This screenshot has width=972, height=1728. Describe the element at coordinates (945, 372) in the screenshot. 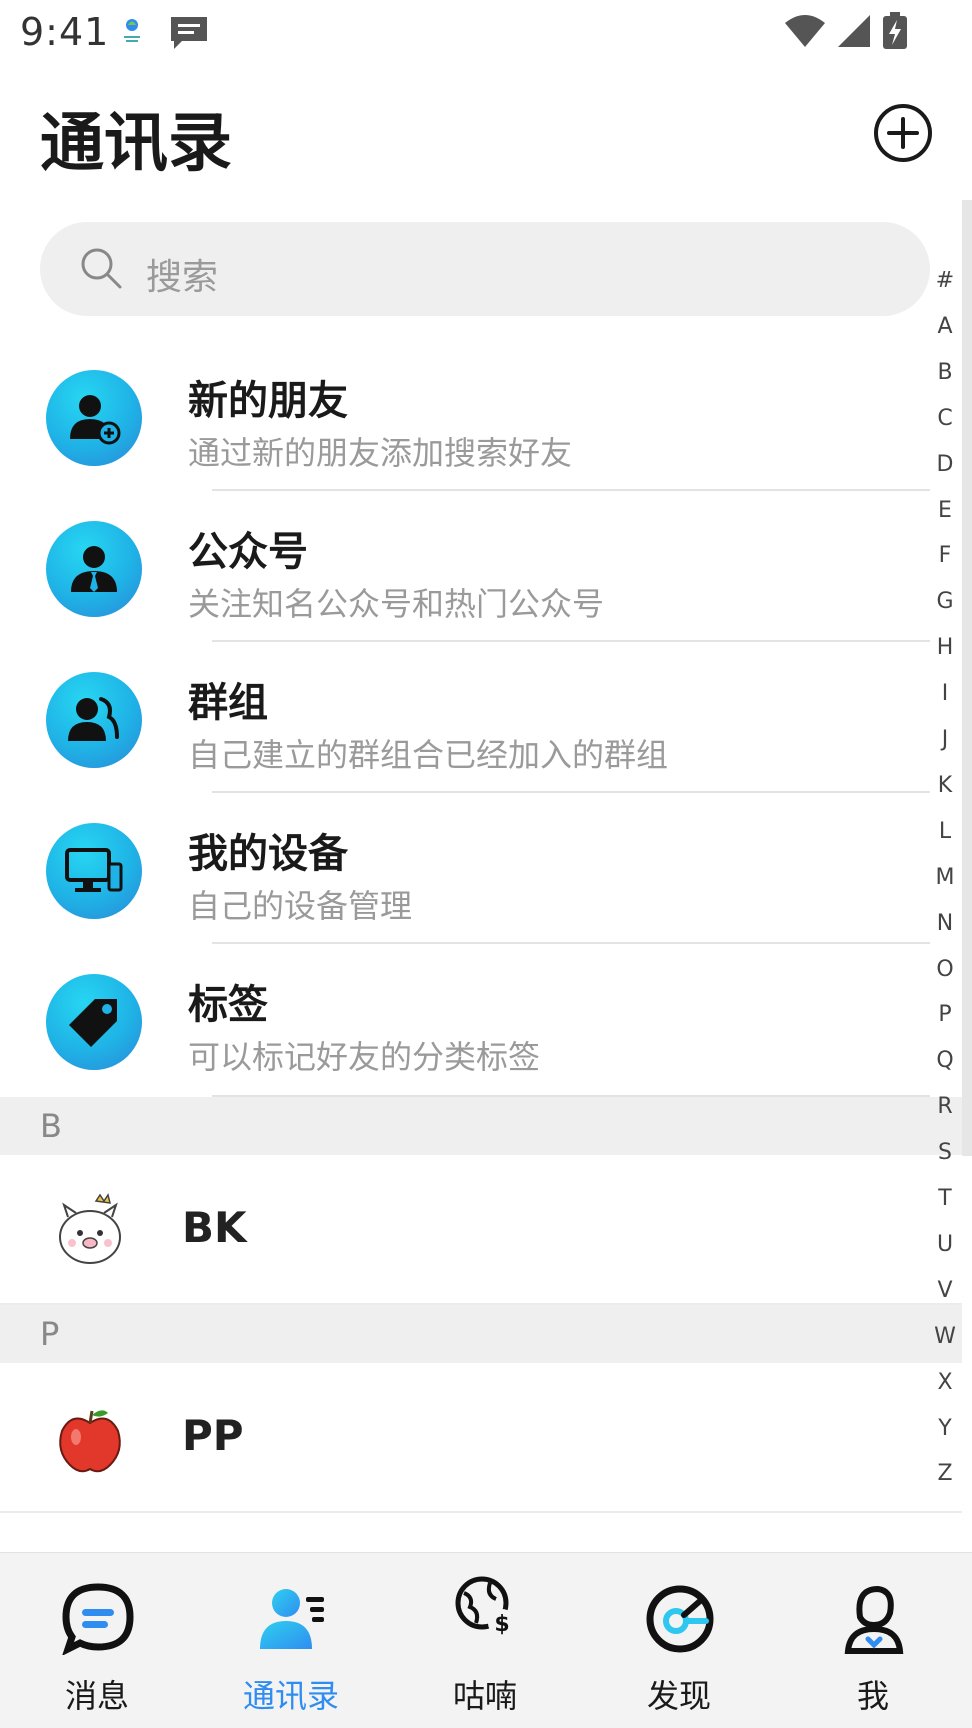

I see `alpha-letter: B` at that location.